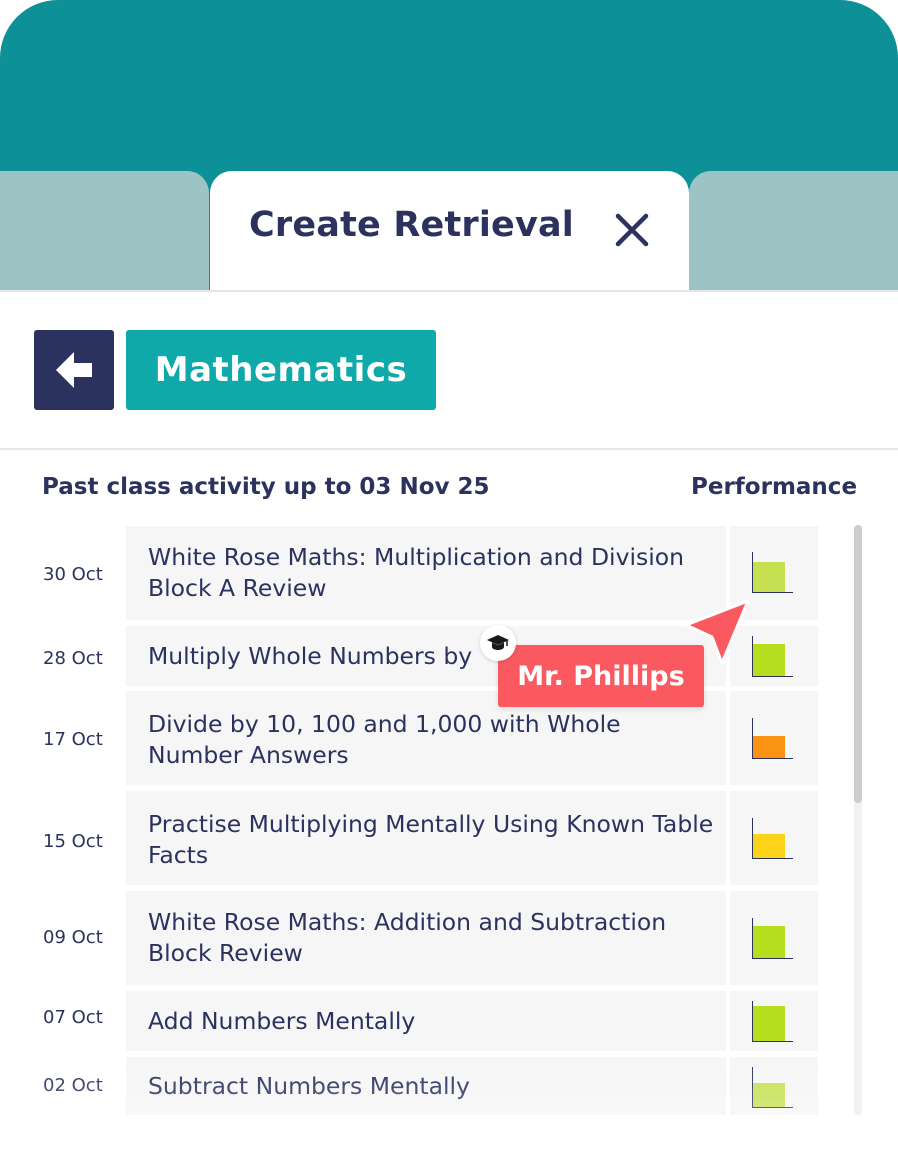 The height and width of the screenshot is (1167, 898). What do you see at coordinates (73, 1017) in the screenshot?
I see `activity-date: 07 Oct` at bounding box center [73, 1017].